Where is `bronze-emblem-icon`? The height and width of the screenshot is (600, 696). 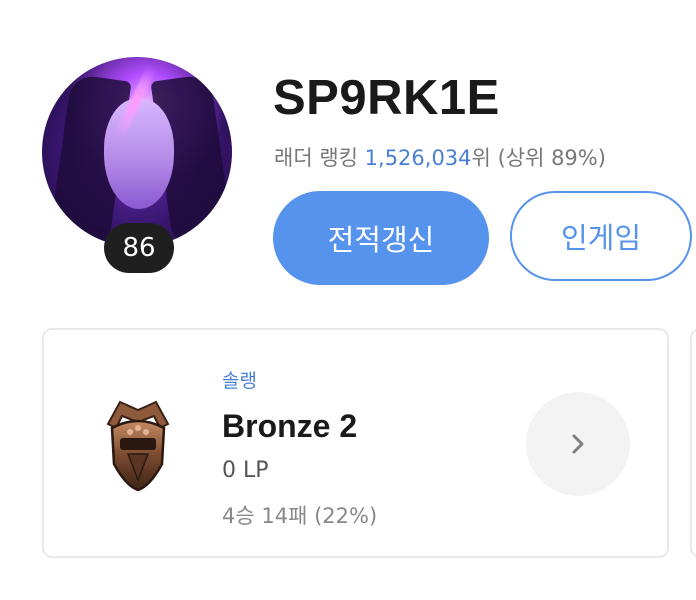 bronze-emblem-icon is located at coordinates (138, 446).